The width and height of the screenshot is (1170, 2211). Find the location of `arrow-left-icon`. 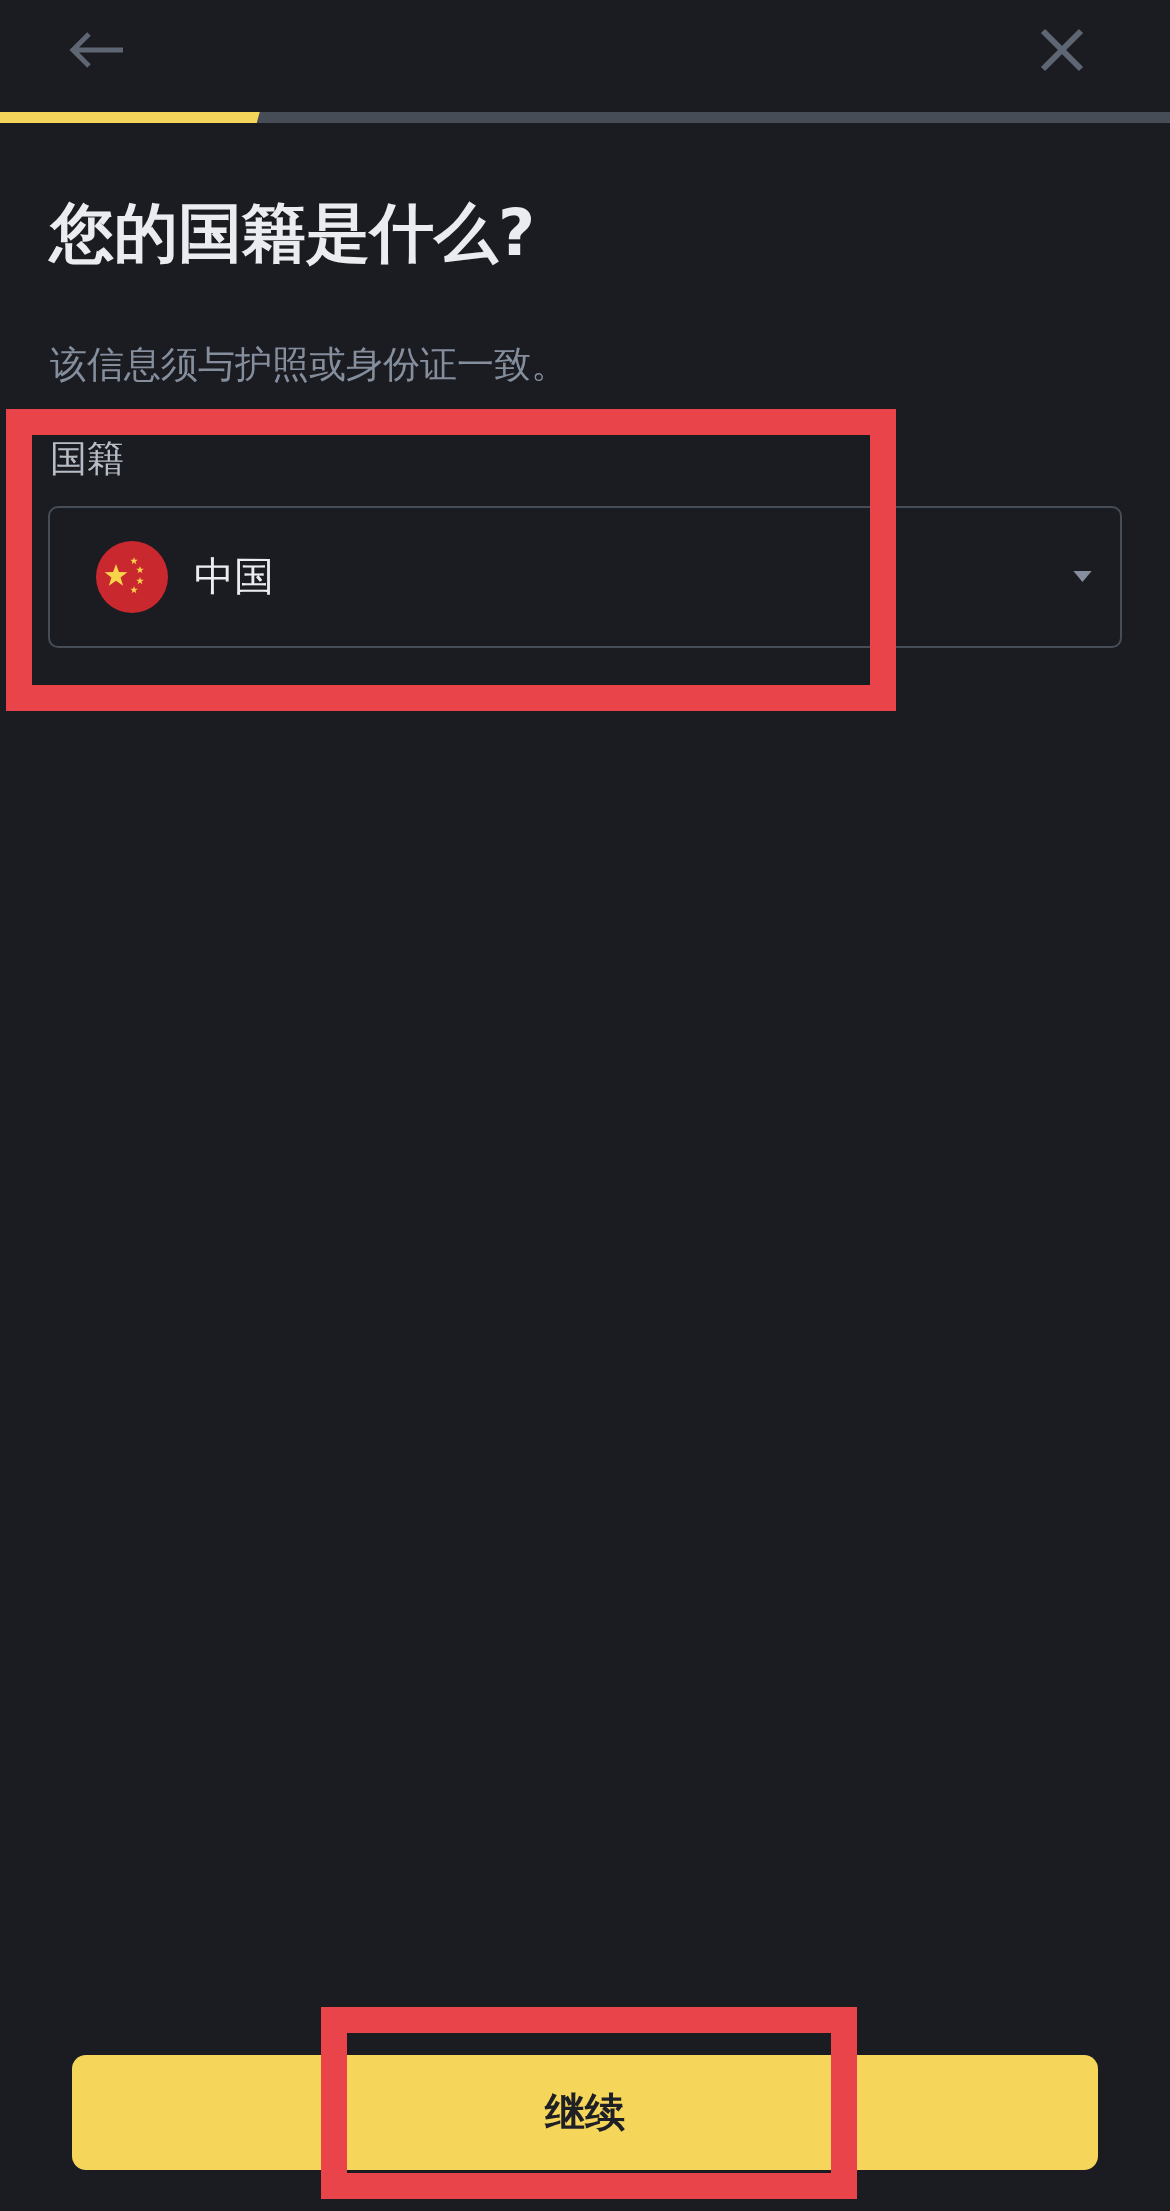

arrow-left-icon is located at coordinates (96, 50).